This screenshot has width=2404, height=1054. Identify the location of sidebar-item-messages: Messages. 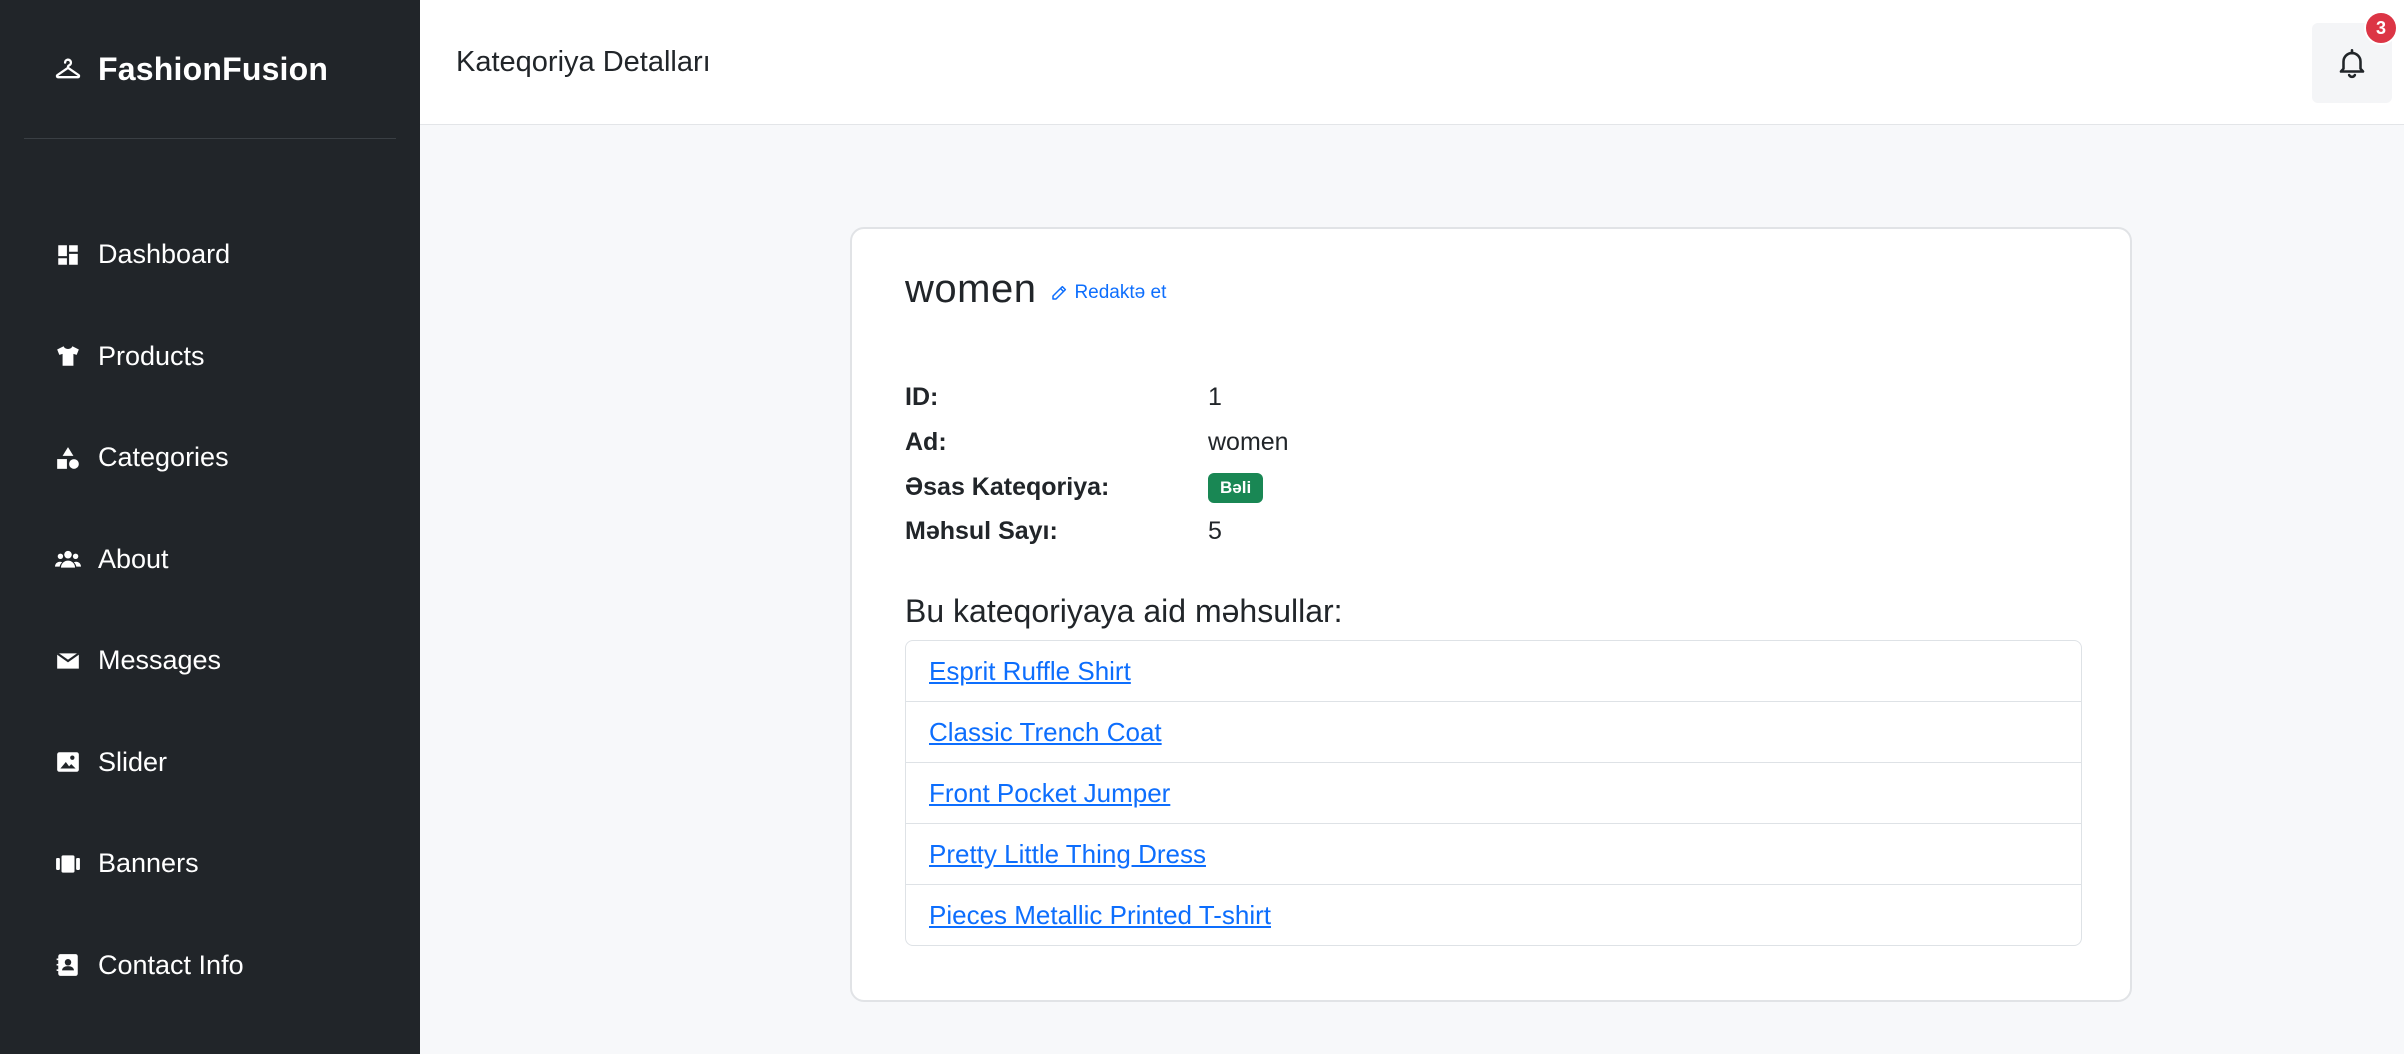
(210, 661).